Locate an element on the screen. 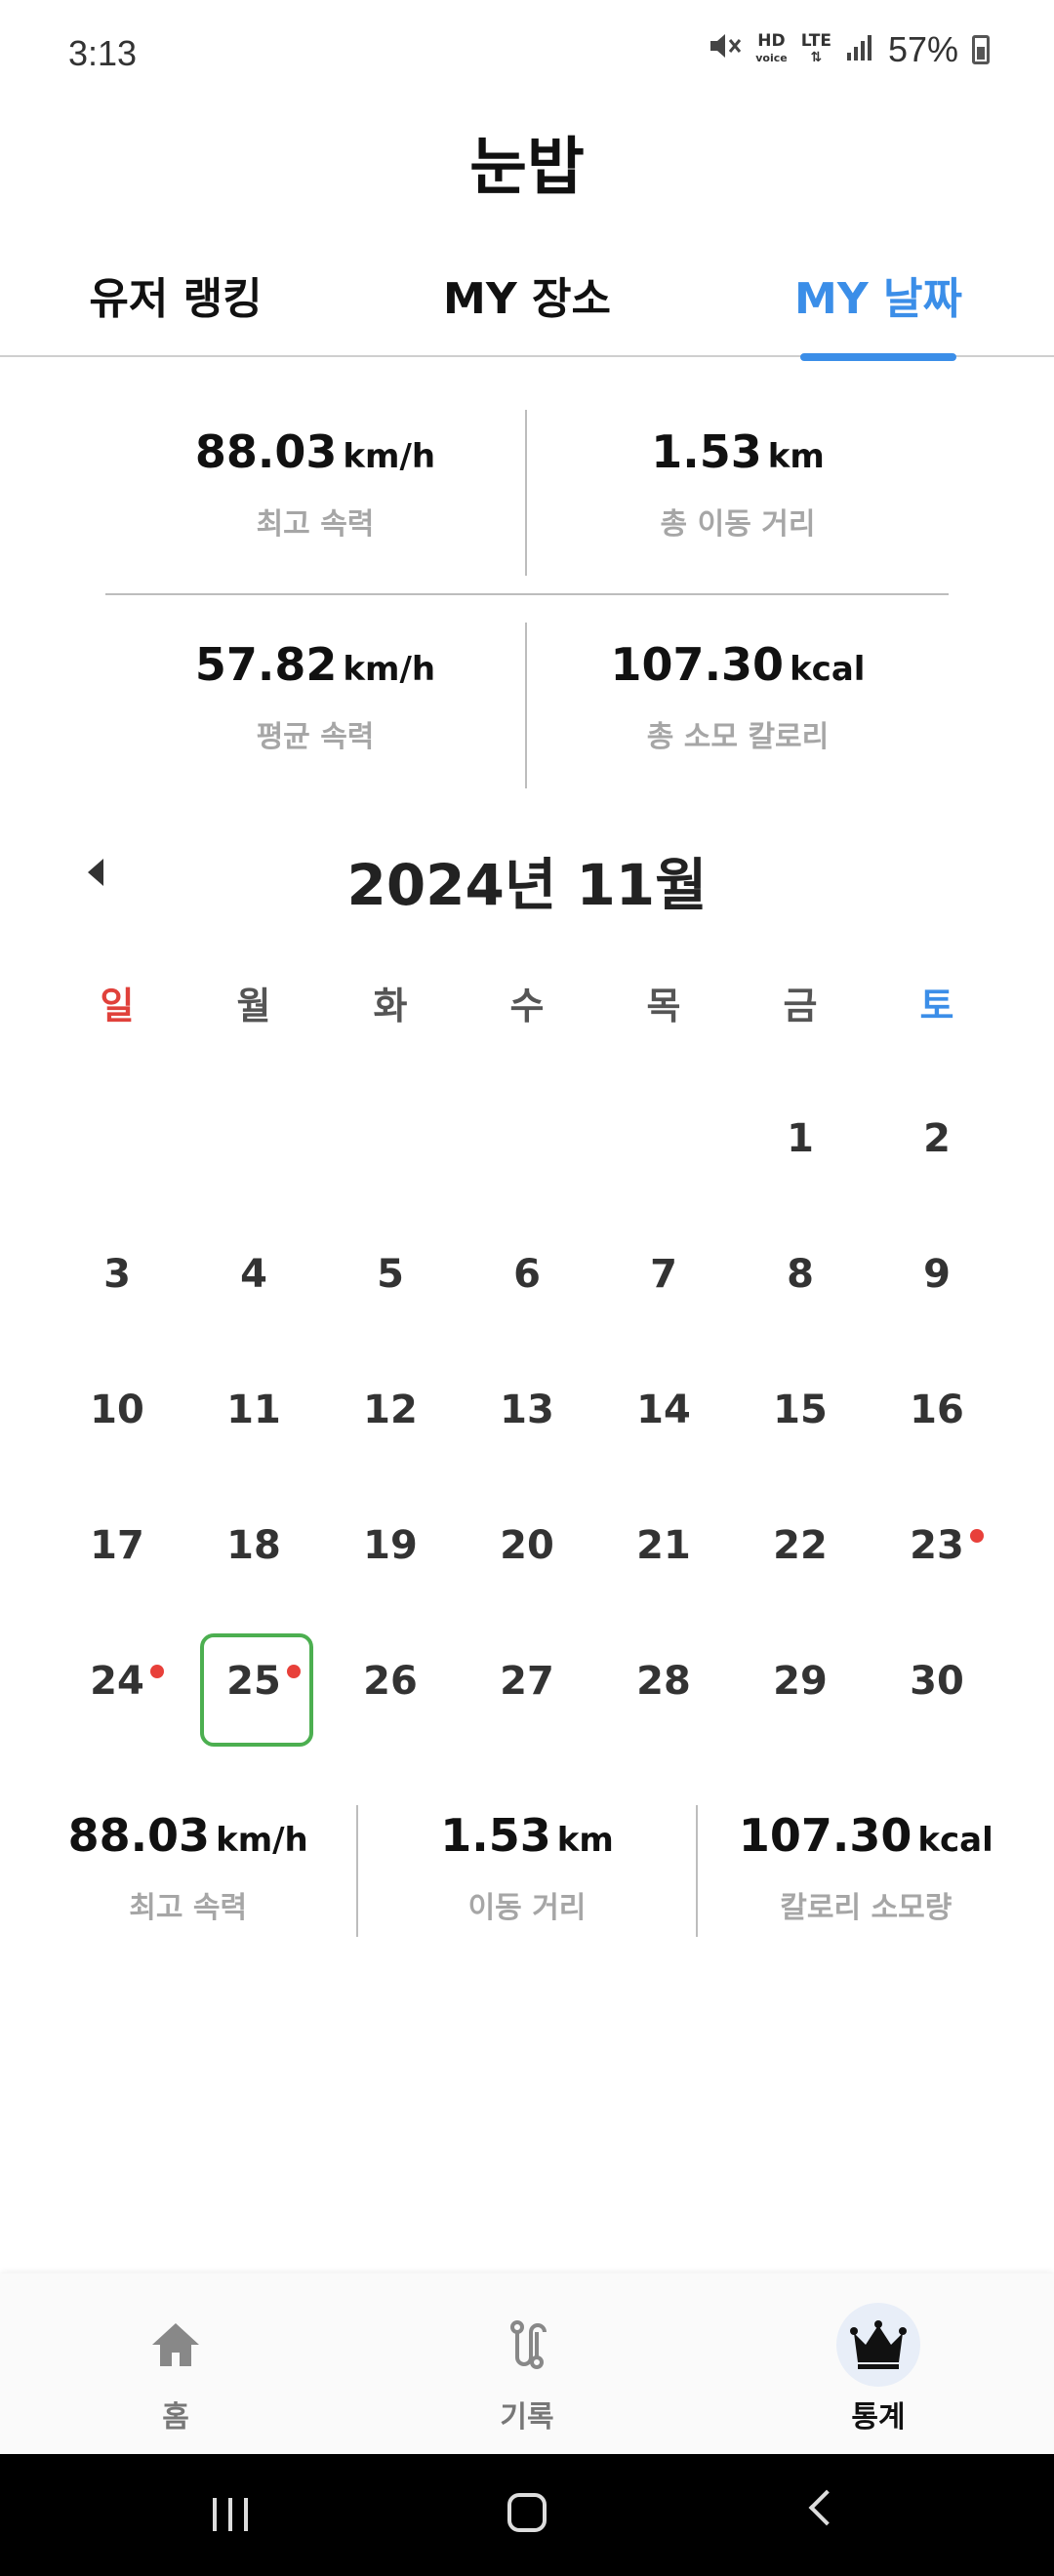 Image resolution: width=1054 pixels, height=2576 pixels. detail-label: 이동 거리 is located at coordinates (527, 1908).